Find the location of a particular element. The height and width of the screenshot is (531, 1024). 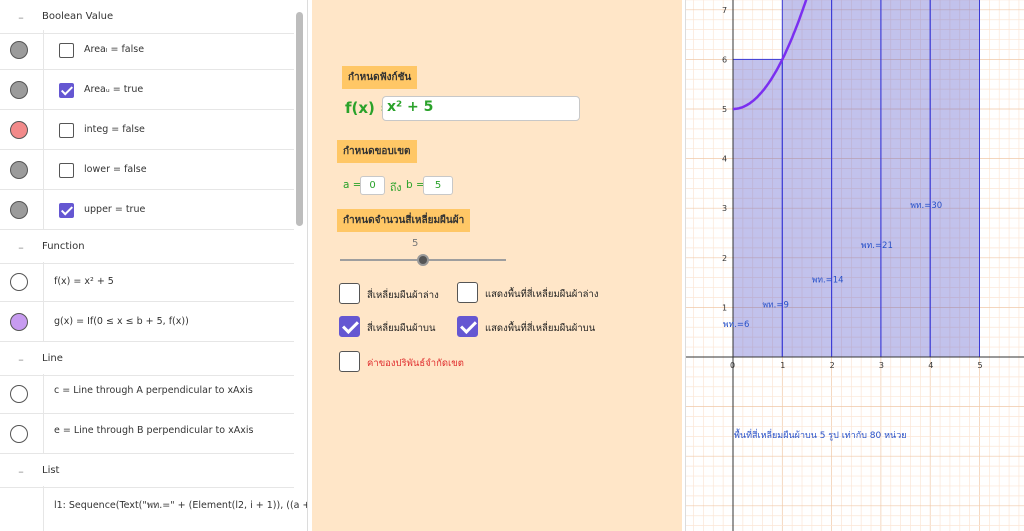

y-tick-label: 4 is located at coordinates (724, 159).